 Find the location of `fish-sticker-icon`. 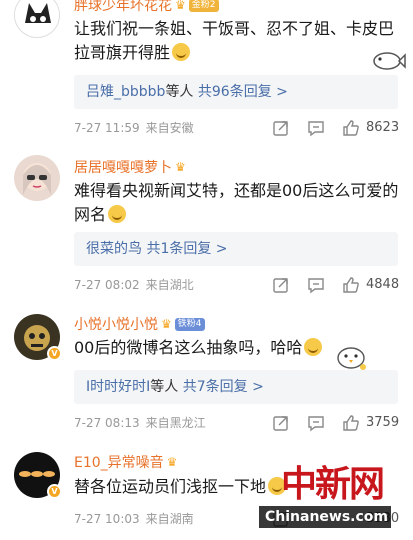

fish-sticker-icon is located at coordinates (389, 61).